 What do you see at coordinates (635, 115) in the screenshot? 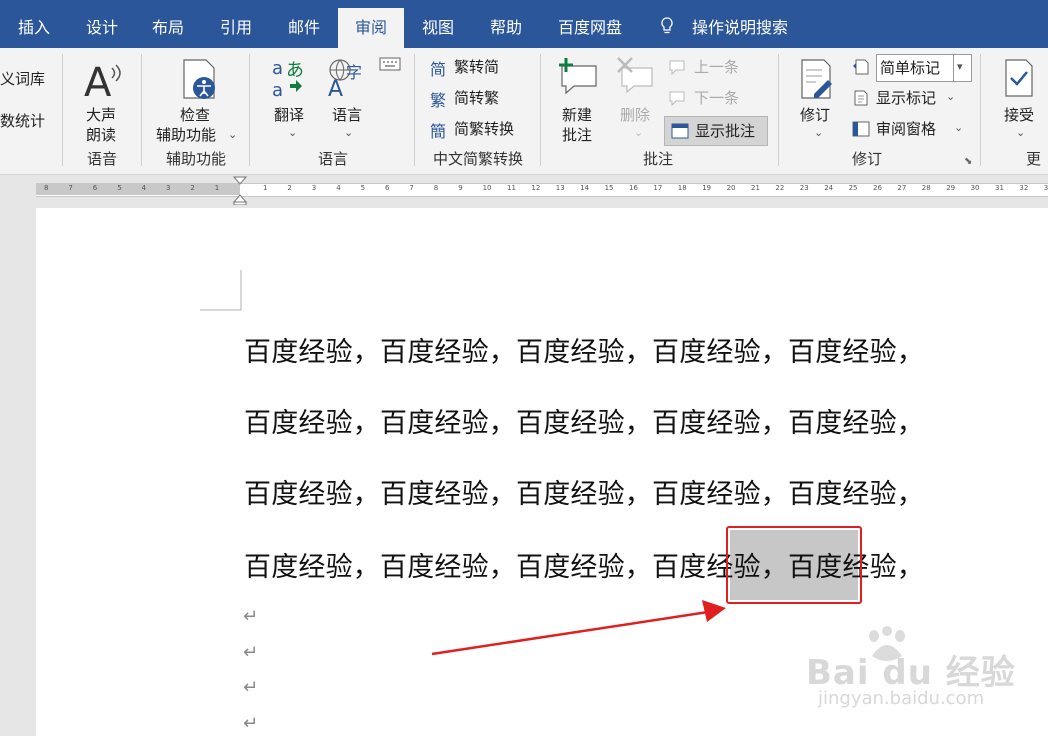
I see `delete-comment-label: 删除` at bounding box center [635, 115].